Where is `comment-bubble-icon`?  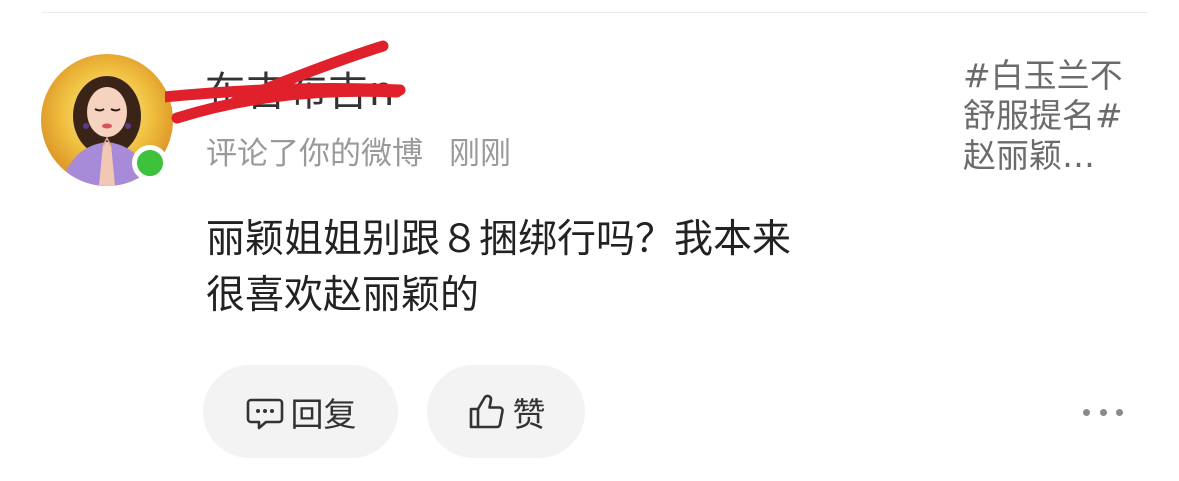
comment-bubble-icon is located at coordinates (265, 412).